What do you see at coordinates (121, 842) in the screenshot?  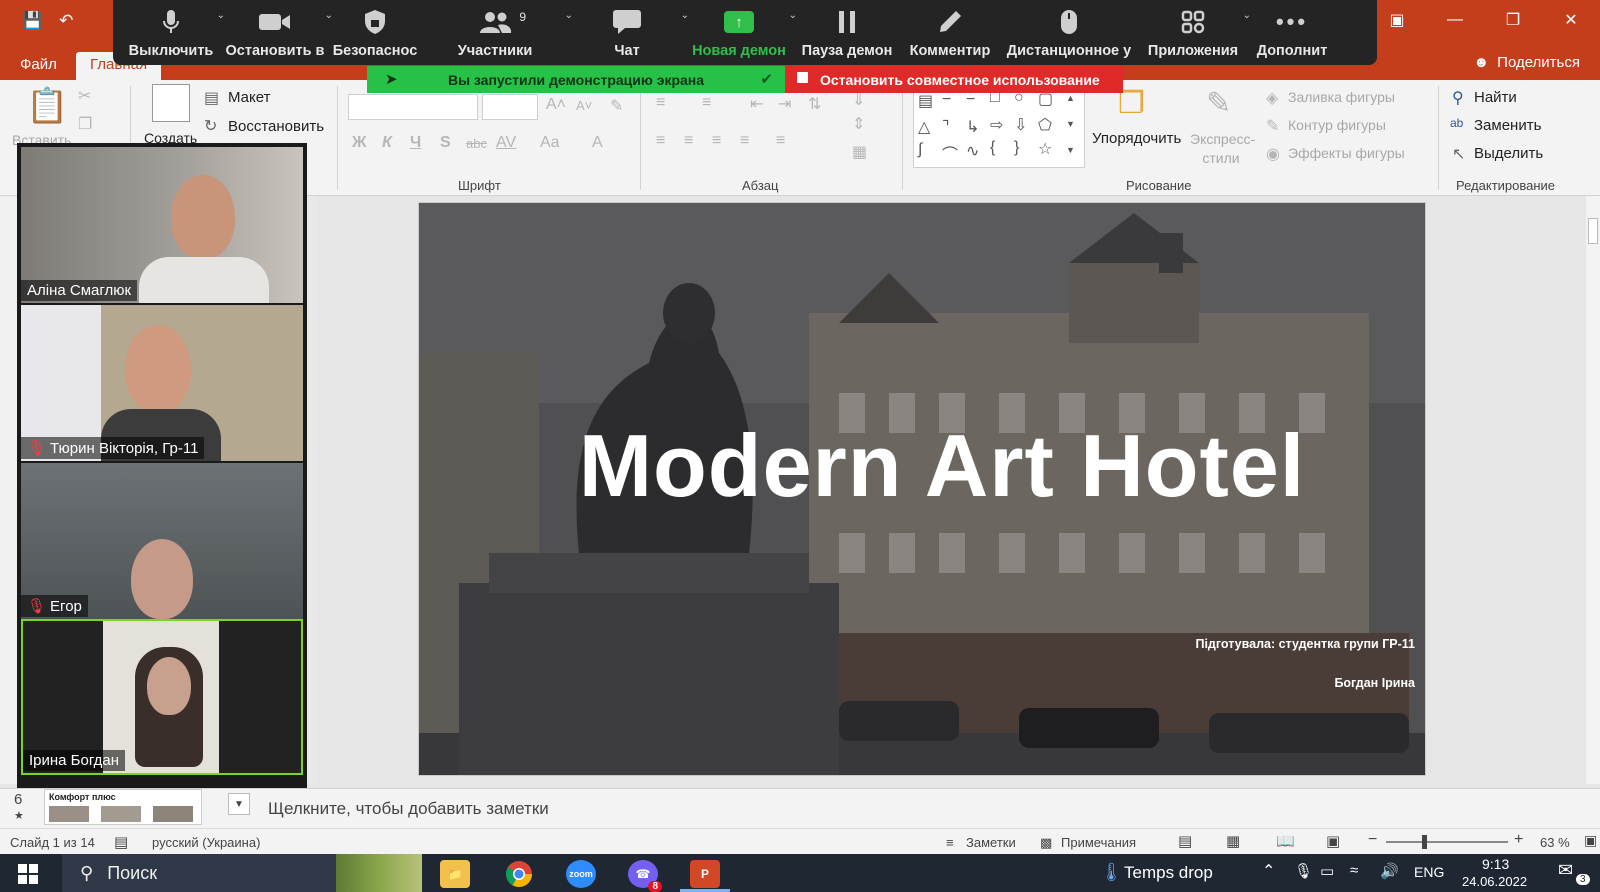 I see `spellcheck-icon: ▤` at bounding box center [121, 842].